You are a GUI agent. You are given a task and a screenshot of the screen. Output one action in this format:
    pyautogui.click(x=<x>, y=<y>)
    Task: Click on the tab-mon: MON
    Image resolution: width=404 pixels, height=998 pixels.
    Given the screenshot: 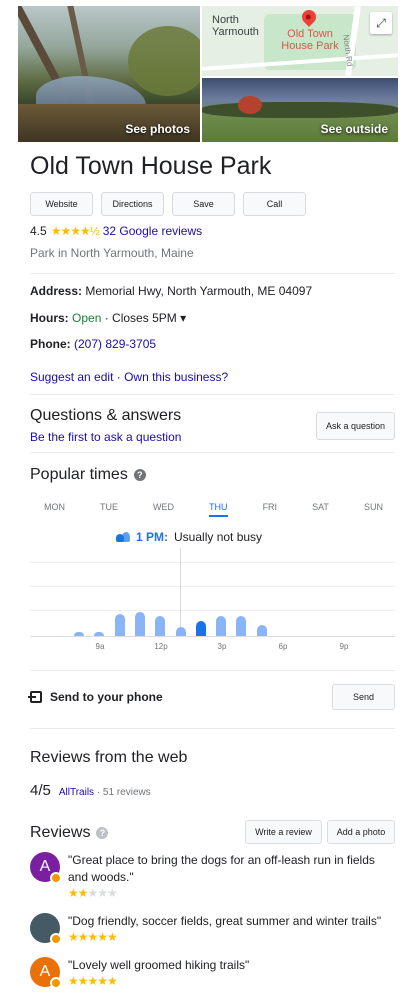 What is the action you would take?
    pyautogui.click(x=54, y=509)
    